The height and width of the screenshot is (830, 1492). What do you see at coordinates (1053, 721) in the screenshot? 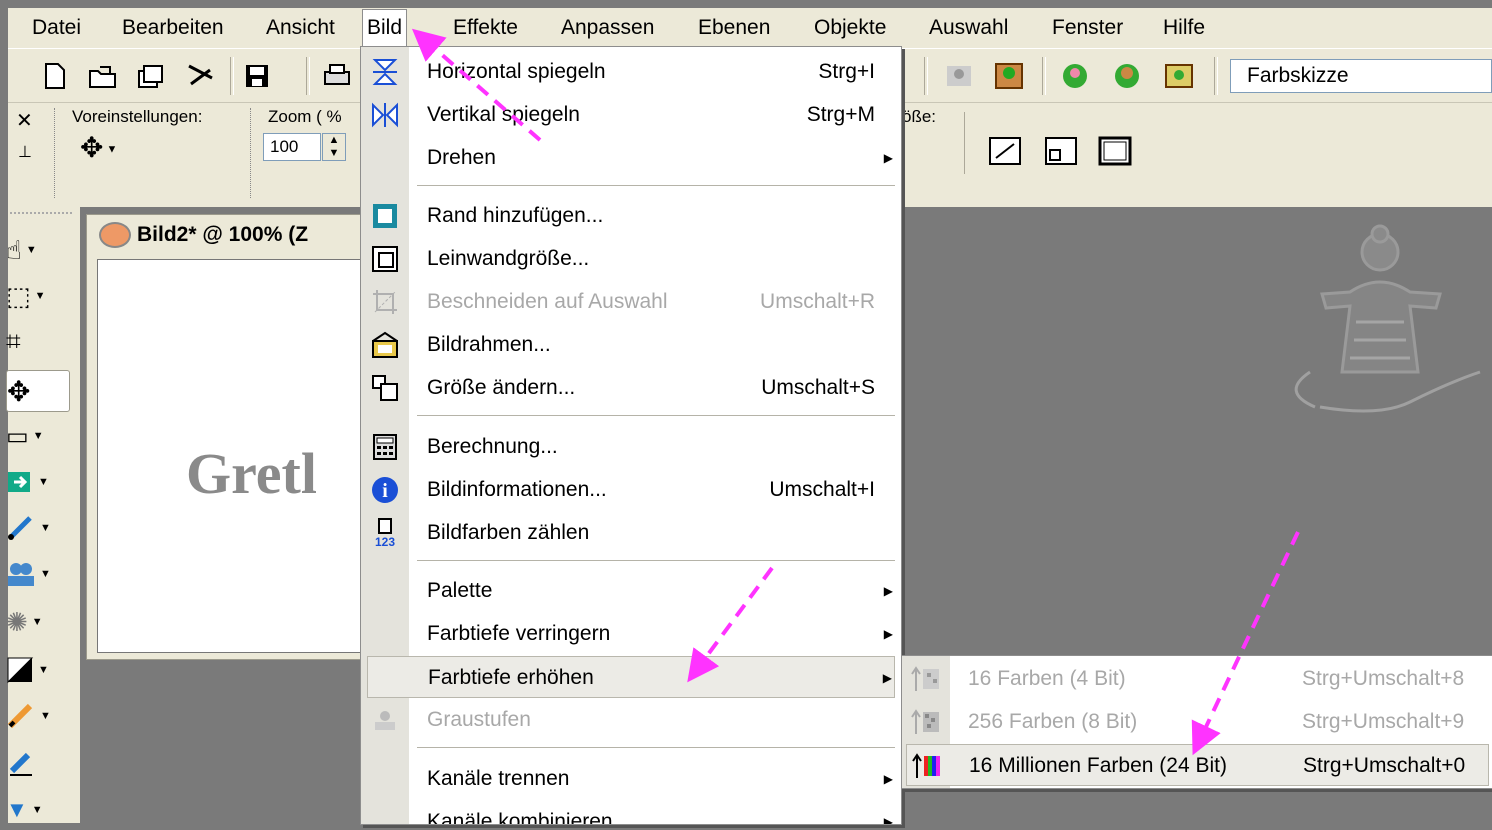
I see `submenu-item-label: 256 Farben (8 Bit)` at bounding box center [1053, 721].